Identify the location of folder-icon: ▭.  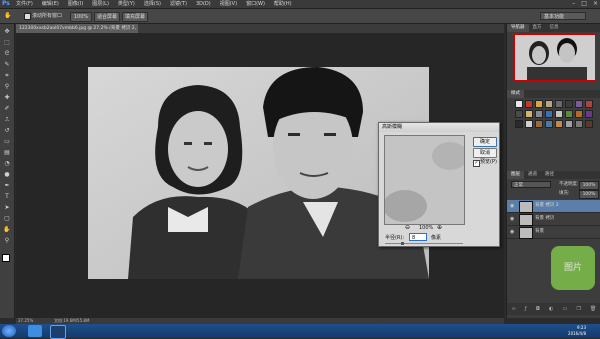
(564, 309).